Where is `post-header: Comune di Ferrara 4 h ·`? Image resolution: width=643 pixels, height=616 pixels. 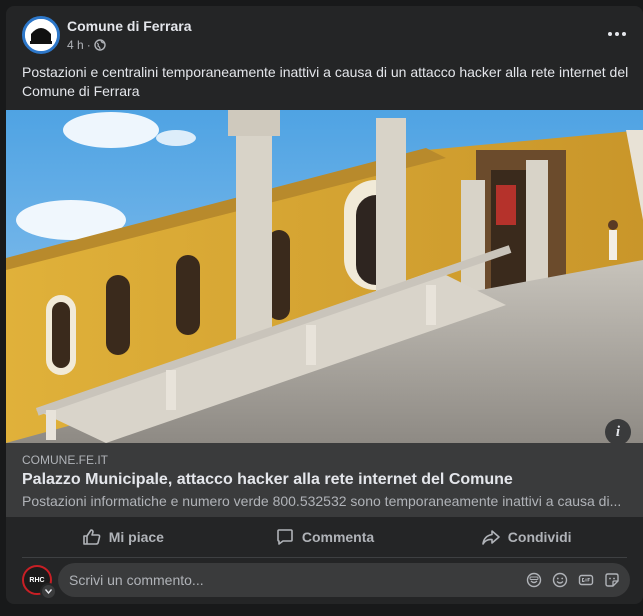
post-header: Comune di Ferrara 4 h · is located at coordinates (324, 34).